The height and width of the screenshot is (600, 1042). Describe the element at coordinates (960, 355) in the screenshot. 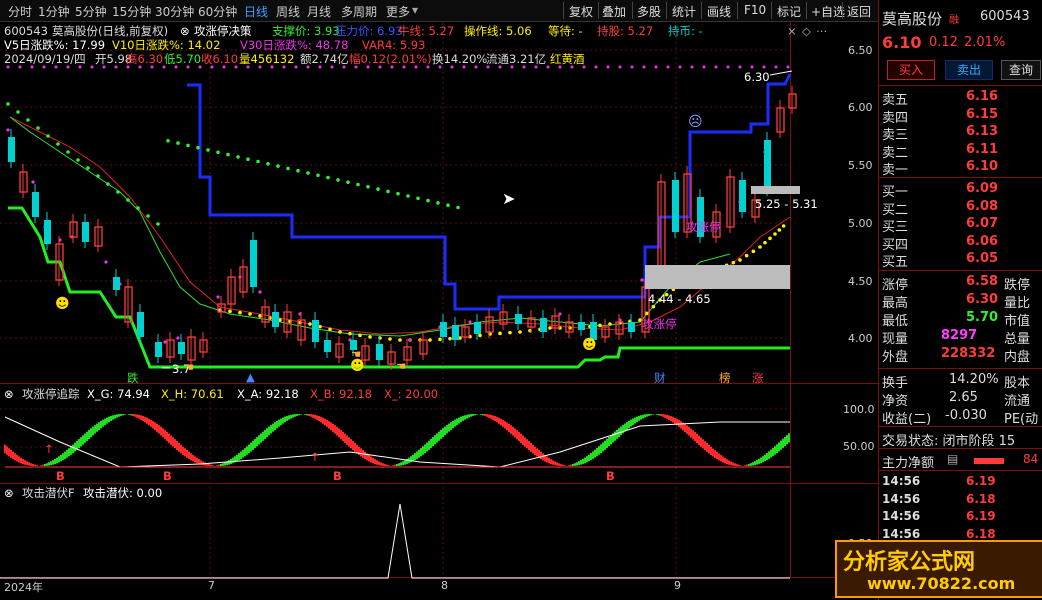

I see `stat-row: 外盘 228332 内盘` at that location.